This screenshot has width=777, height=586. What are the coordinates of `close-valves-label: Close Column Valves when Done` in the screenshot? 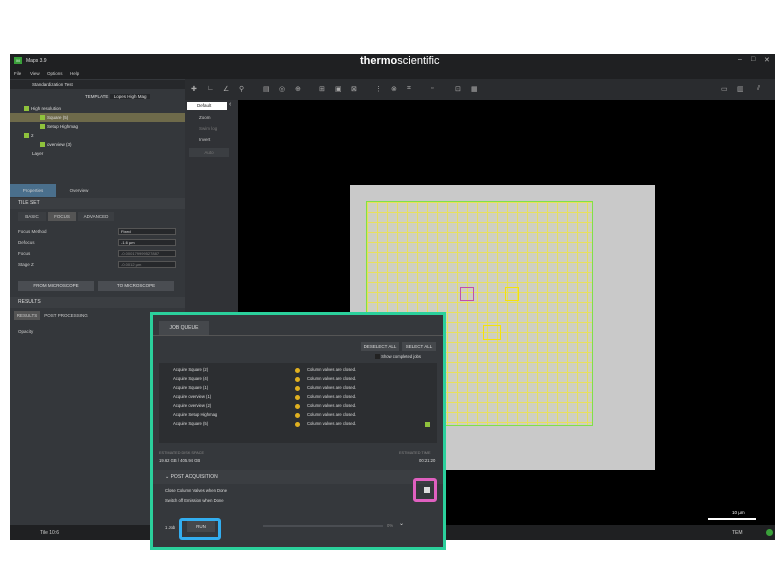 It's located at (196, 490).